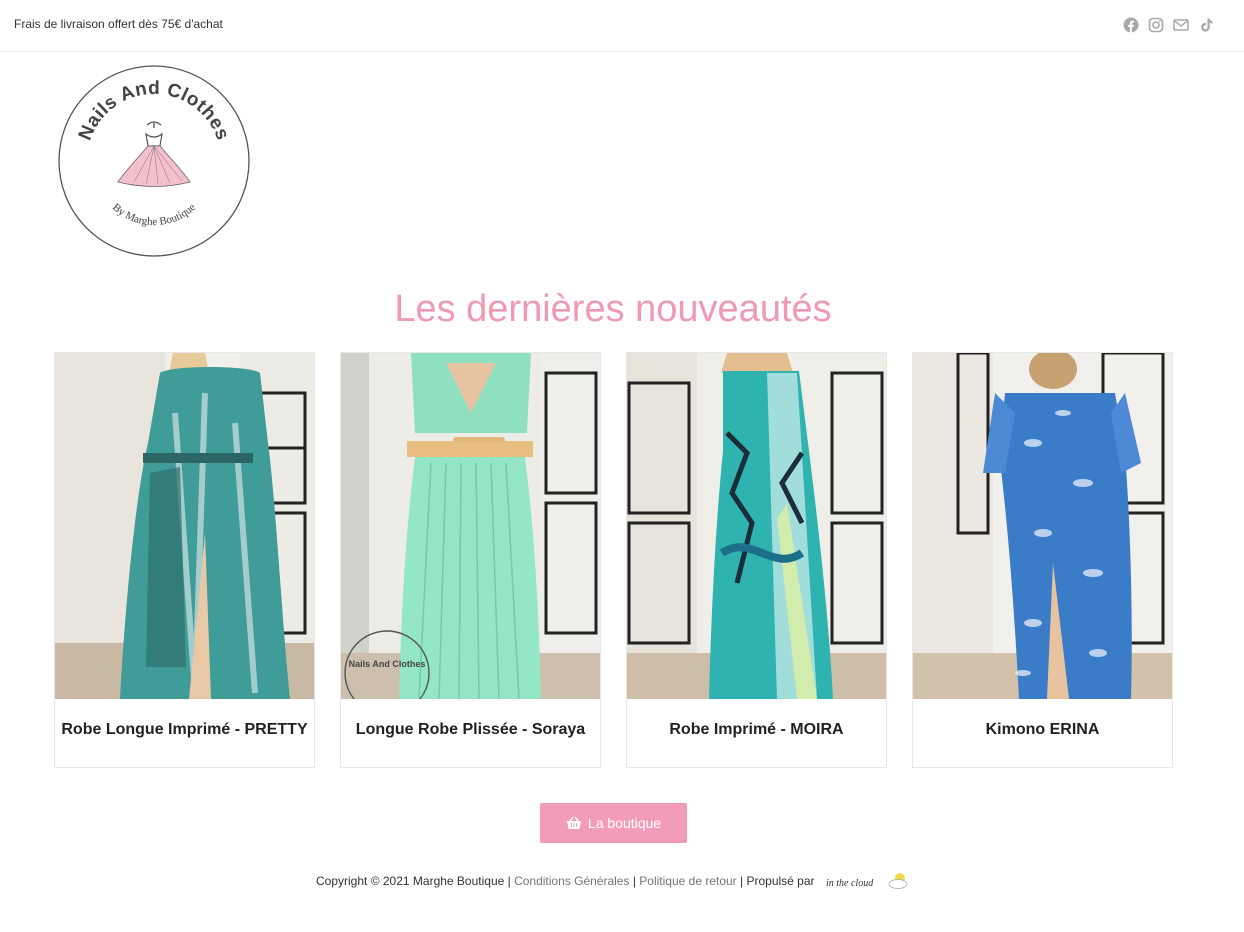 Image resolution: width=1244 pixels, height=932 pixels. I want to click on product-card: Robe Longue Imprimé - PRETTY, so click(184, 560).